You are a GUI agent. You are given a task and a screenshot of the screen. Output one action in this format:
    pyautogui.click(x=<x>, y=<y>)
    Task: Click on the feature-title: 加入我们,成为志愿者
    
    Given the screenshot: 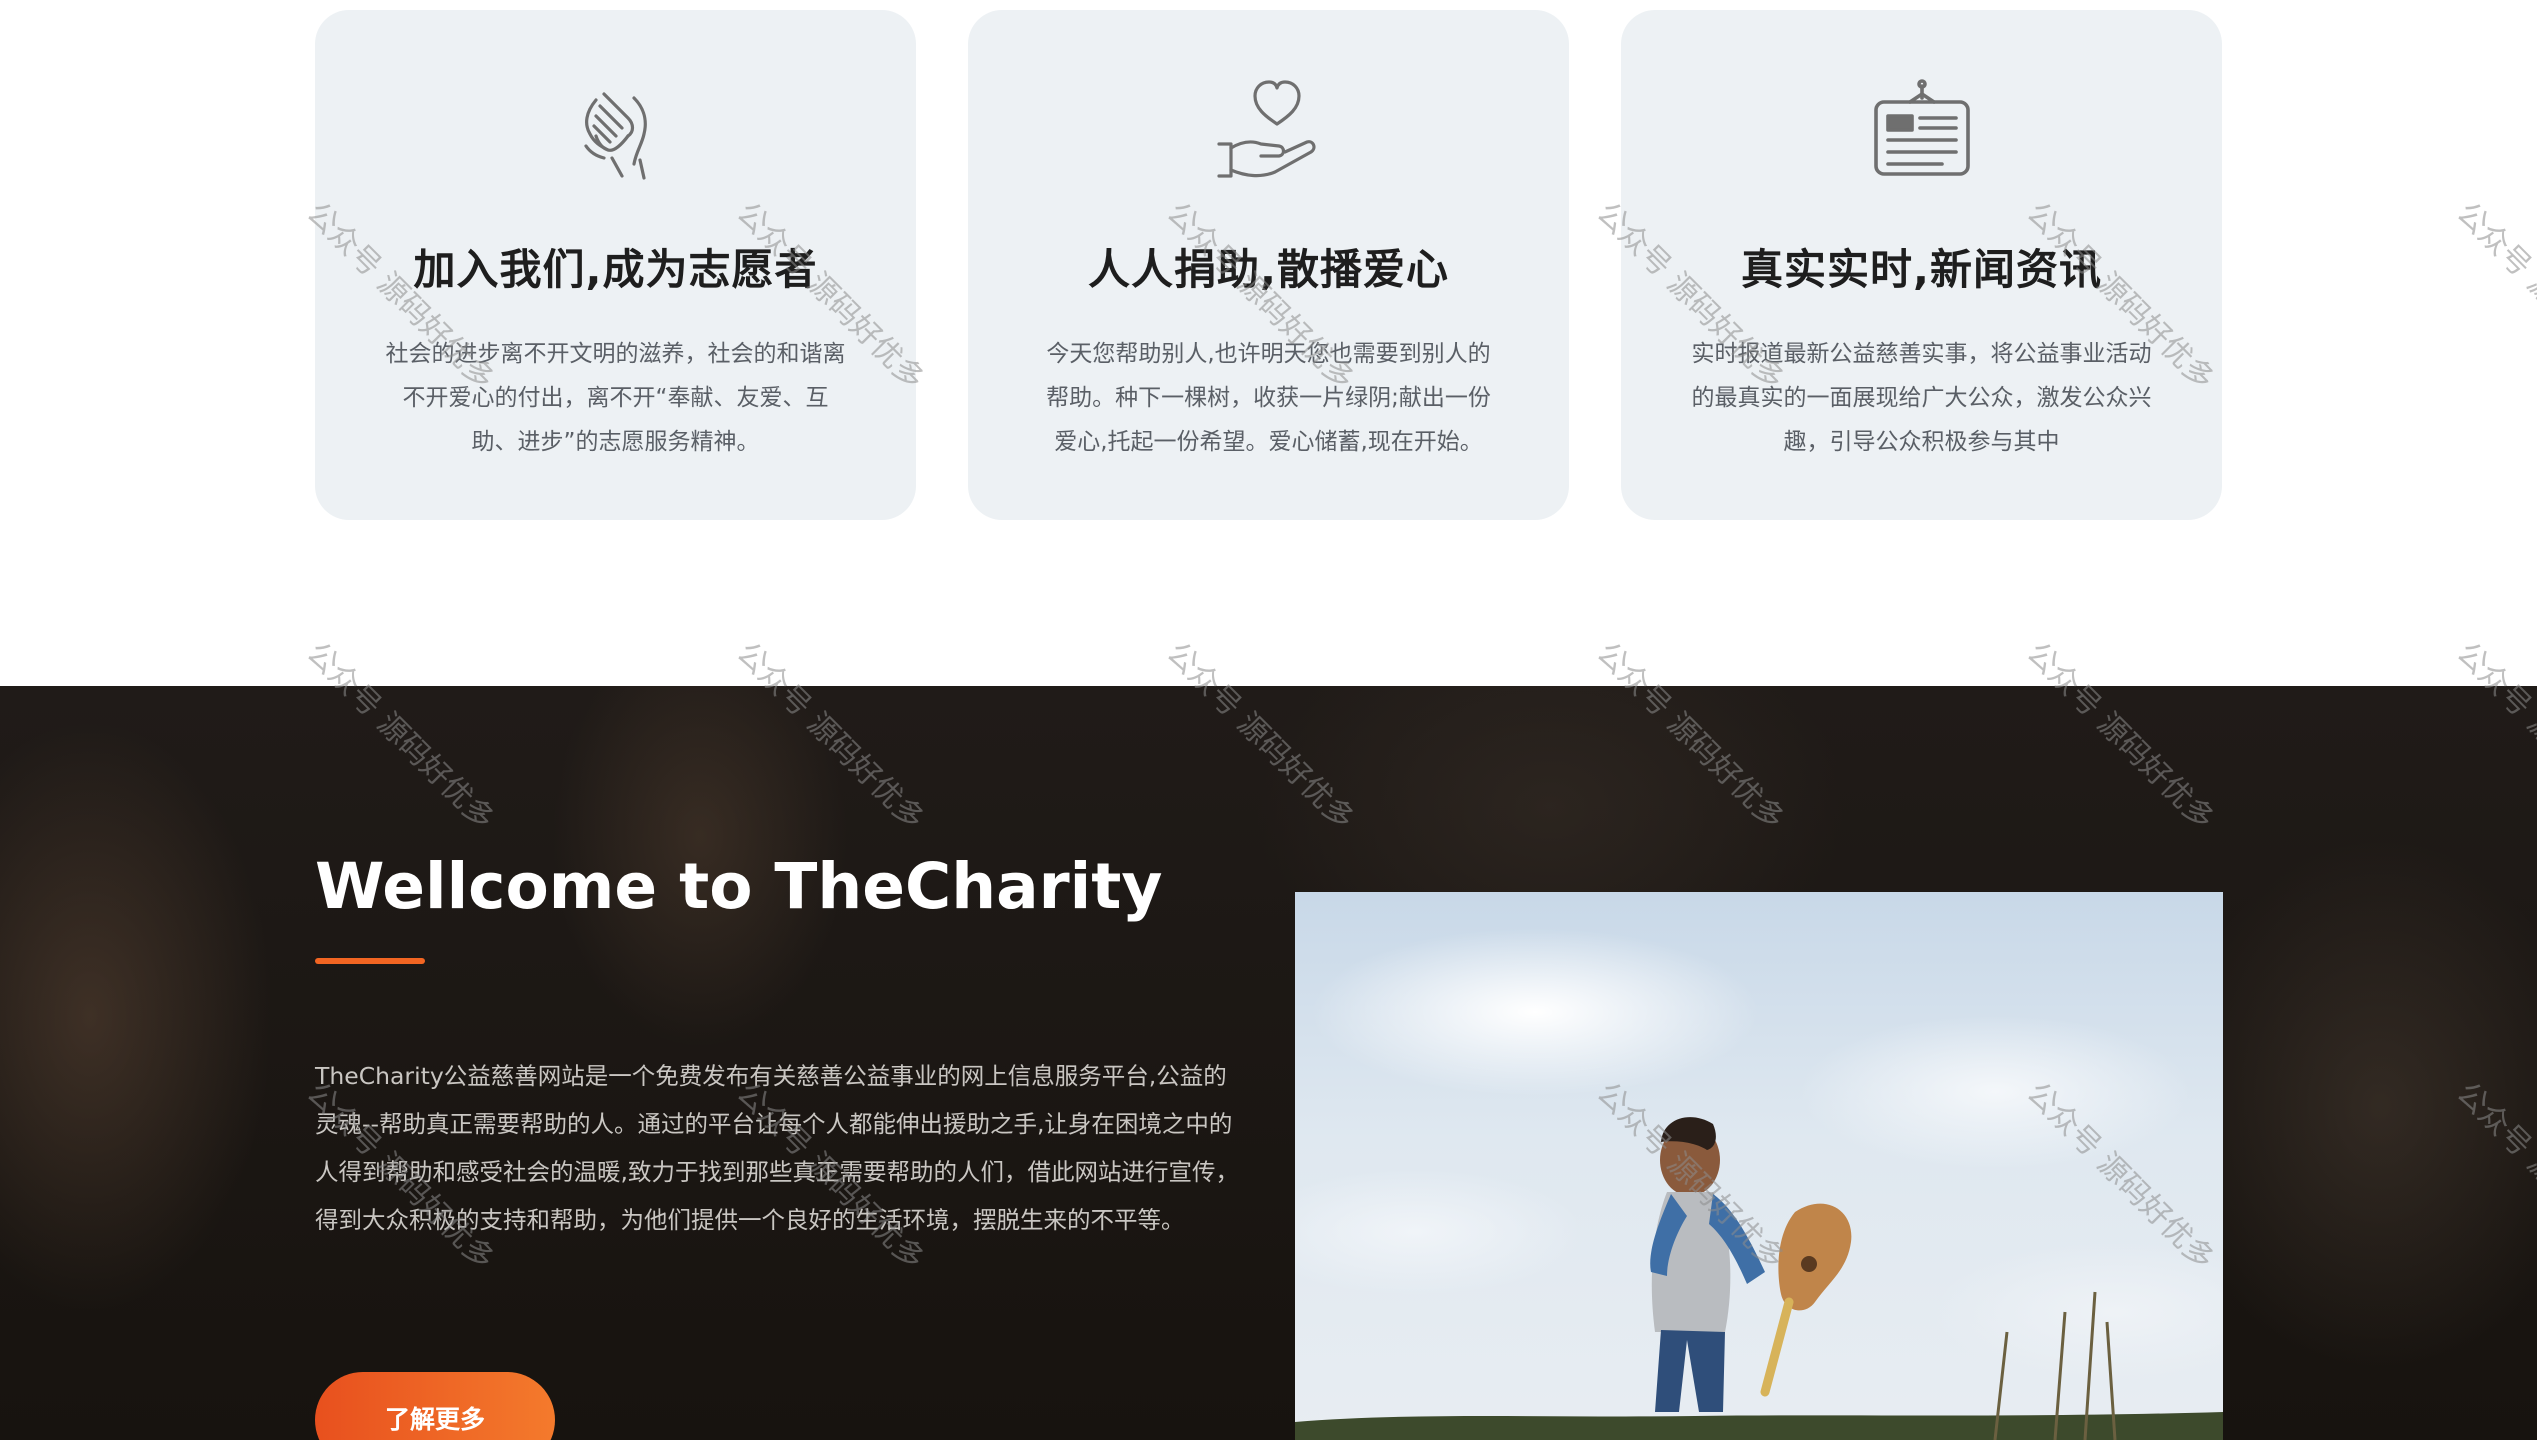 What is the action you would take?
    pyautogui.click(x=615, y=269)
    